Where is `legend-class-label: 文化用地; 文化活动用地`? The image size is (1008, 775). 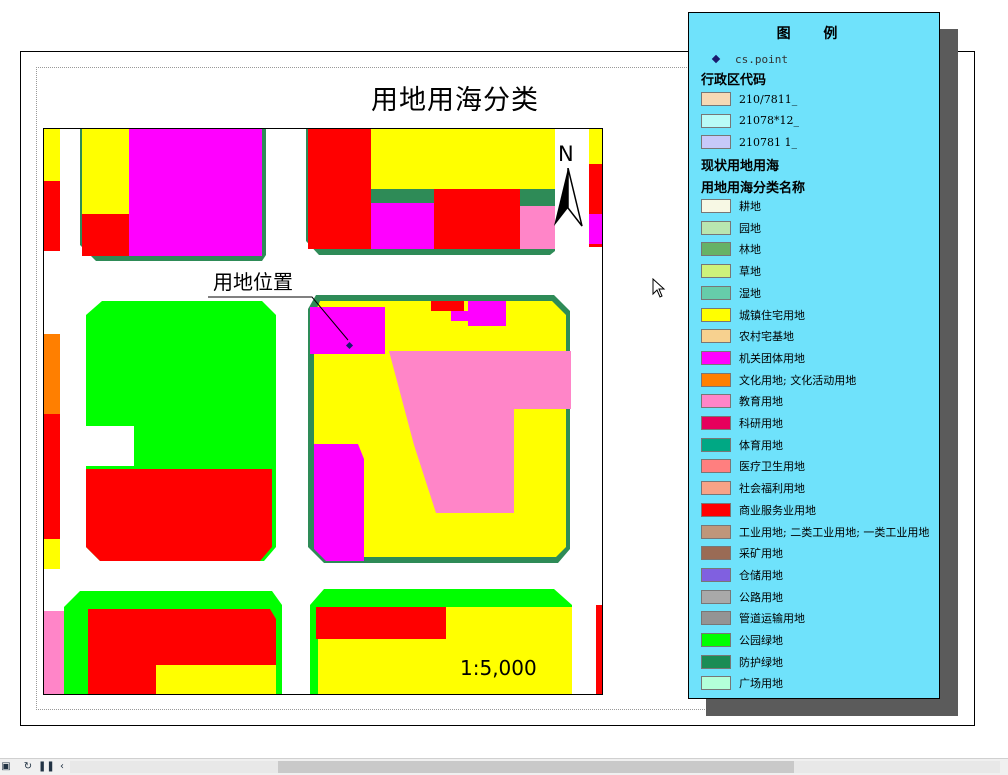 legend-class-label: 文化用地; 文化活动用地 is located at coordinates (798, 380).